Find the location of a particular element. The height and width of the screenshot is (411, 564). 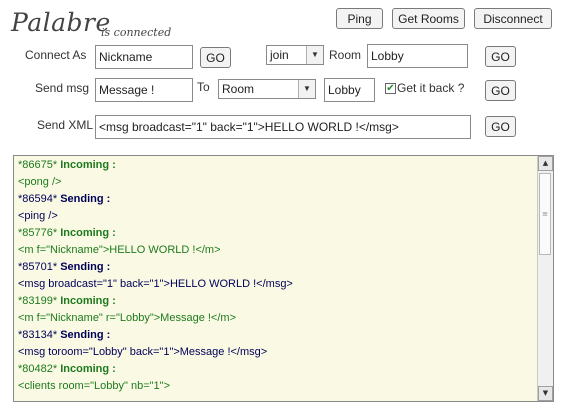

scroll-down-arrow-icon: ▼ is located at coordinates (545, 393).